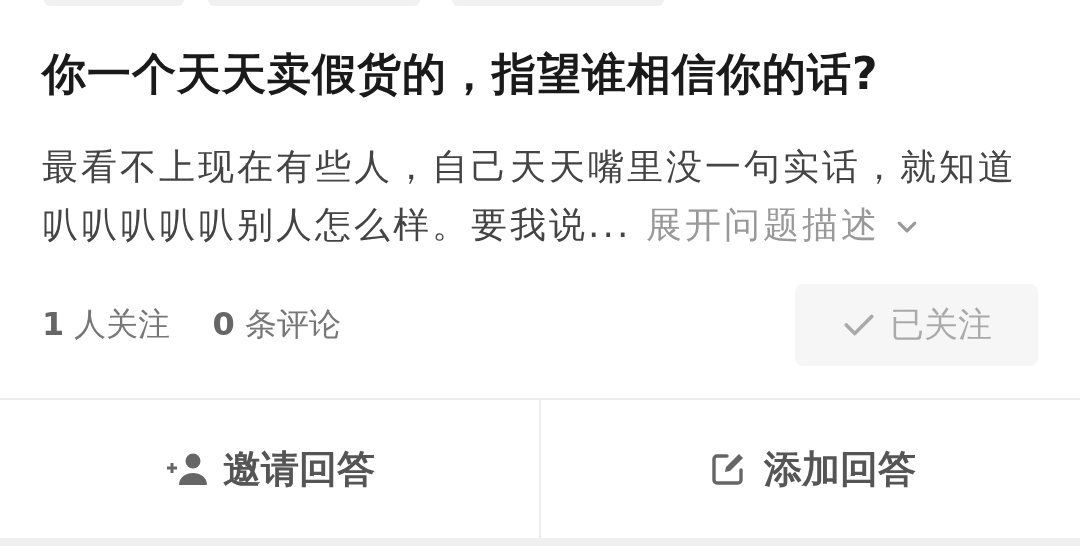 This screenshot has width=1080, height=546. What do you see at coordinates (461, 74) in the screenshot?
I see `question-title: 你一个天天卖假货的，指望谁相信你的话?` at bounding box center [461, 74].